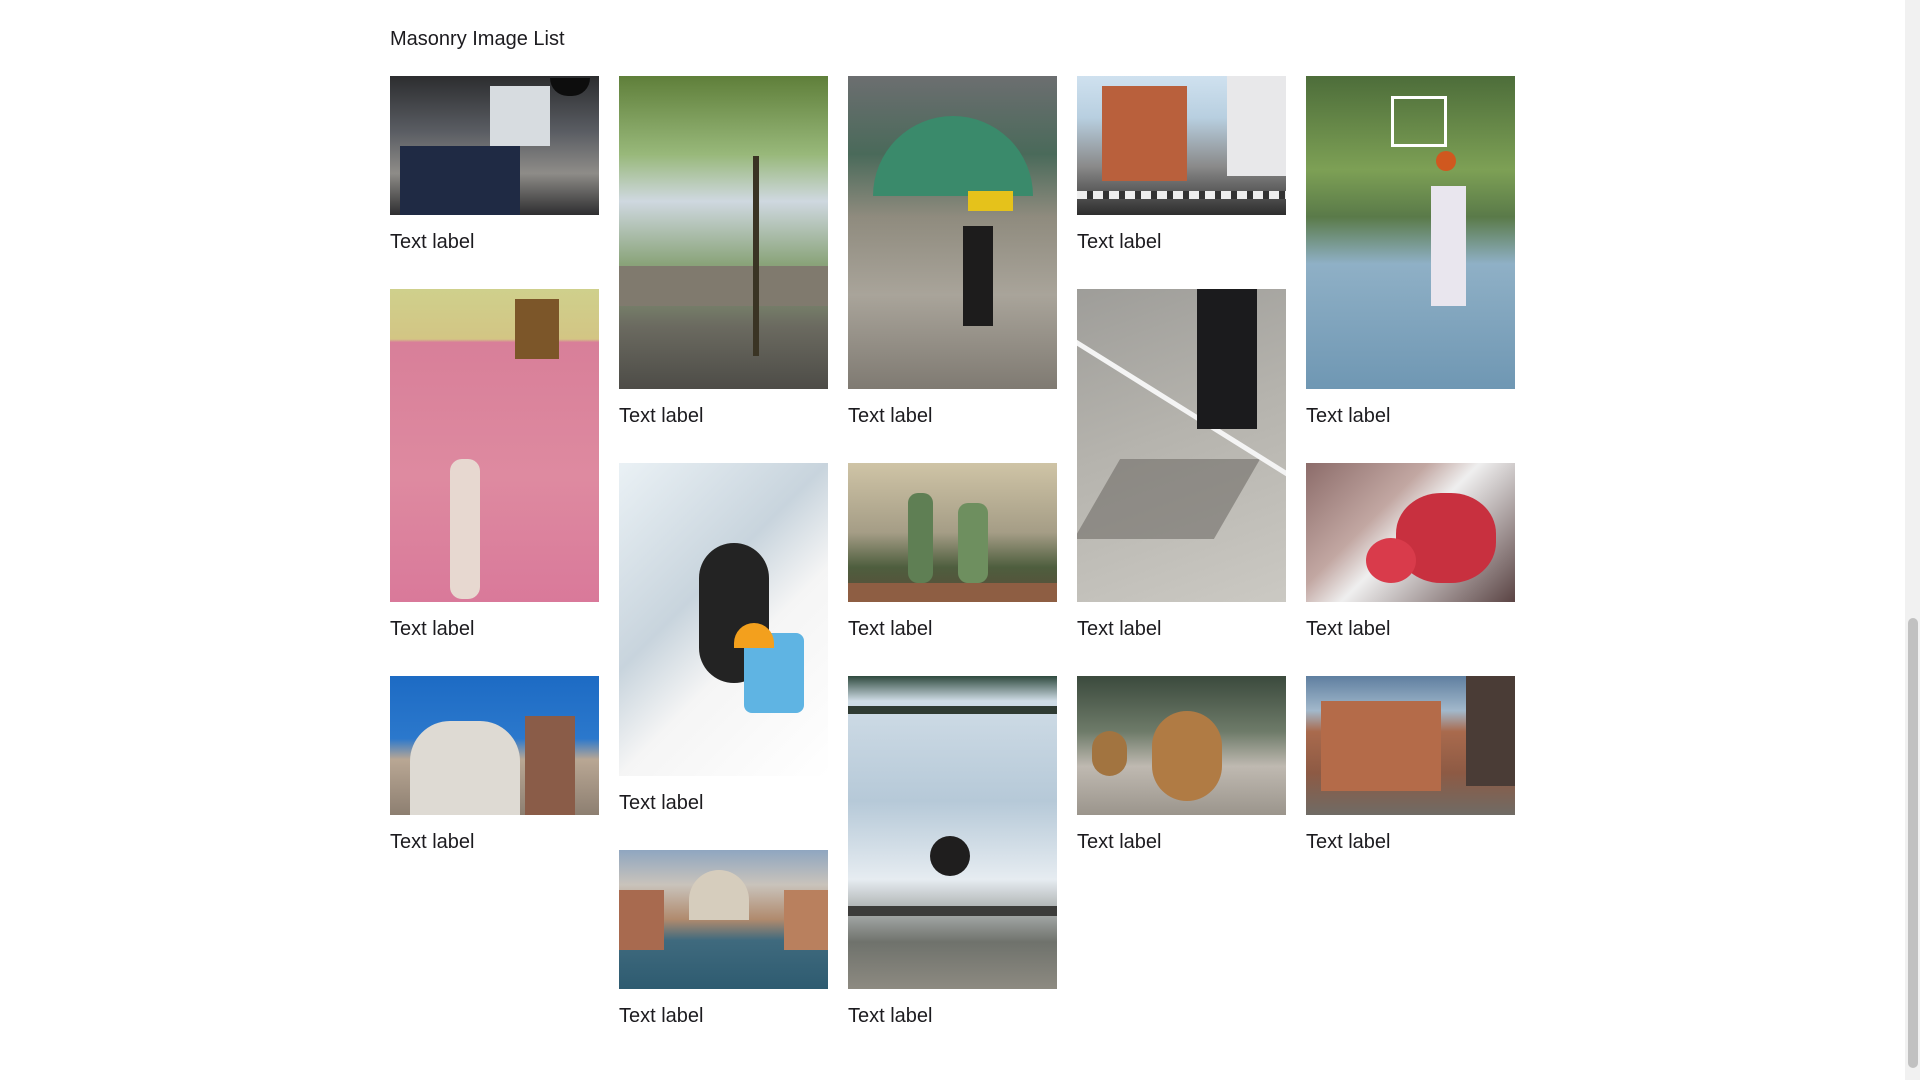 Image resolution: width=1920 pixels, height=1080 pixels. Describe the element at coordinates (1410, 745) in the screenshot. I see `brick-townhouses-image` at that location.